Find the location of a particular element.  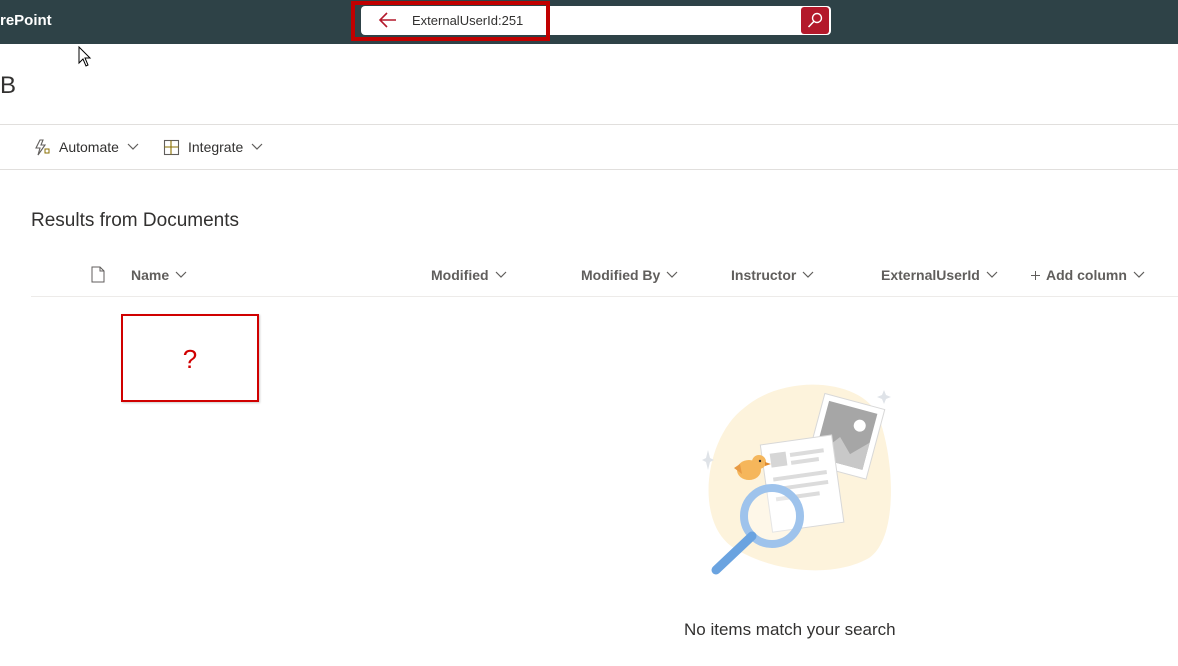

empty-search-illustration is located at coordinates (796, 479).